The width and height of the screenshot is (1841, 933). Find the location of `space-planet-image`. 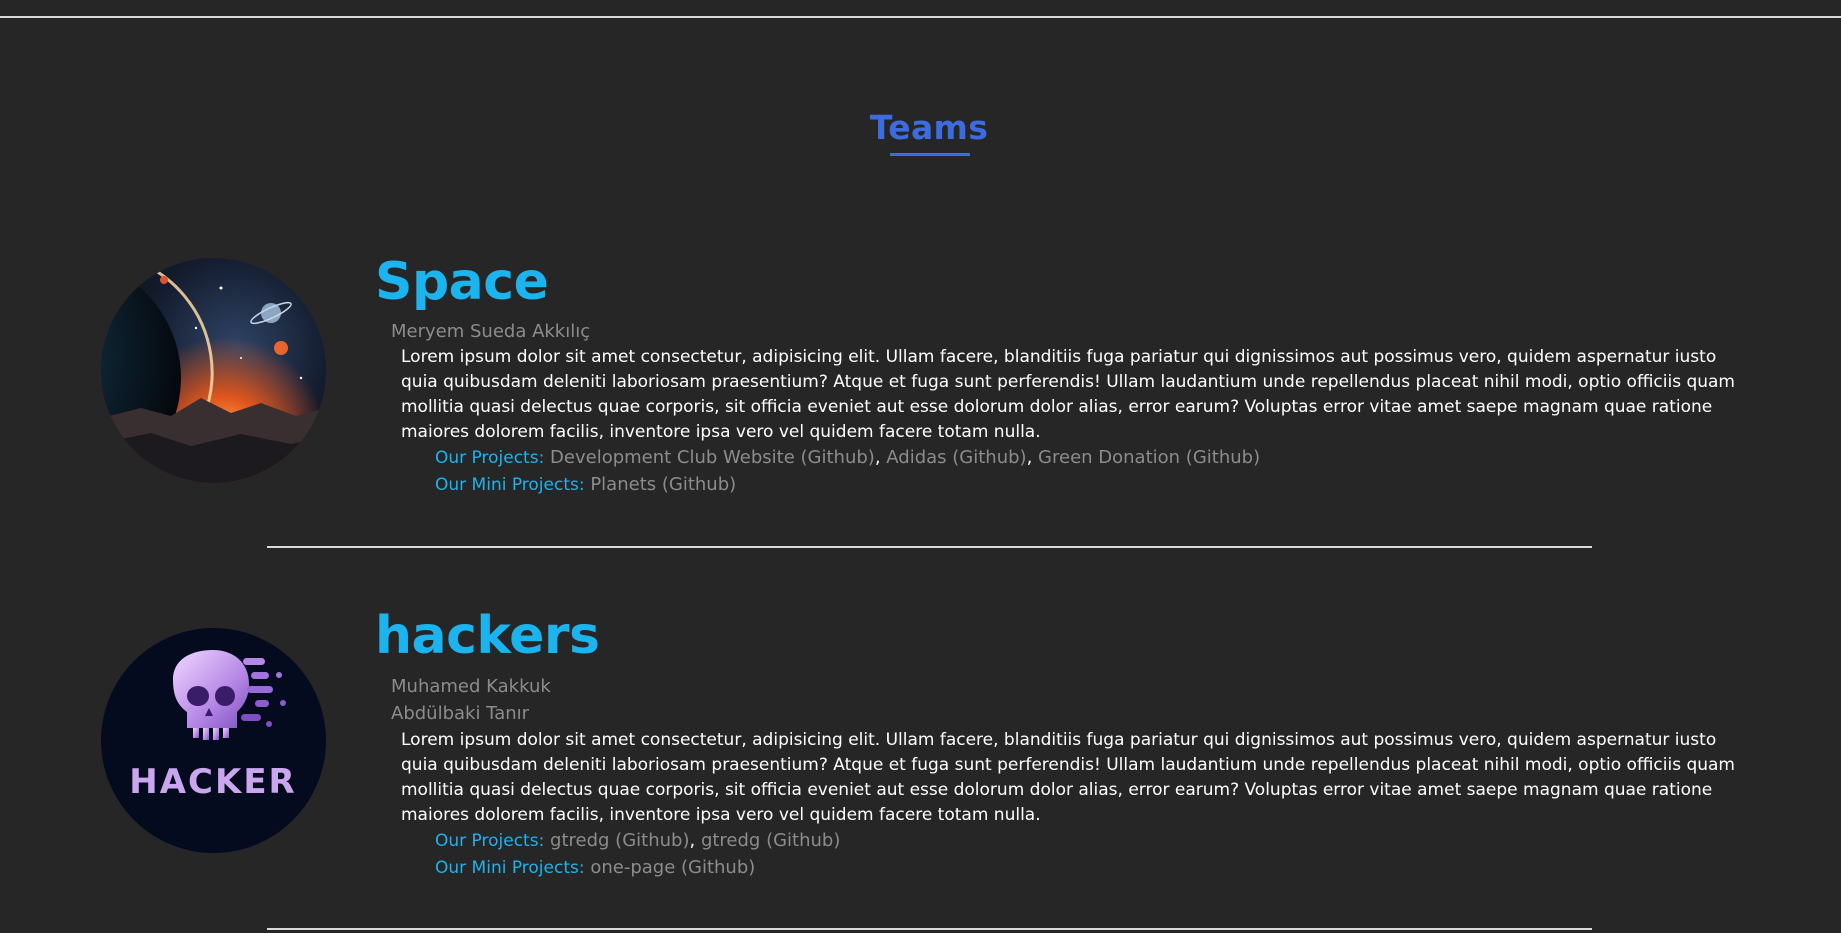

space-planet-image is located at coordinates (213, 370).